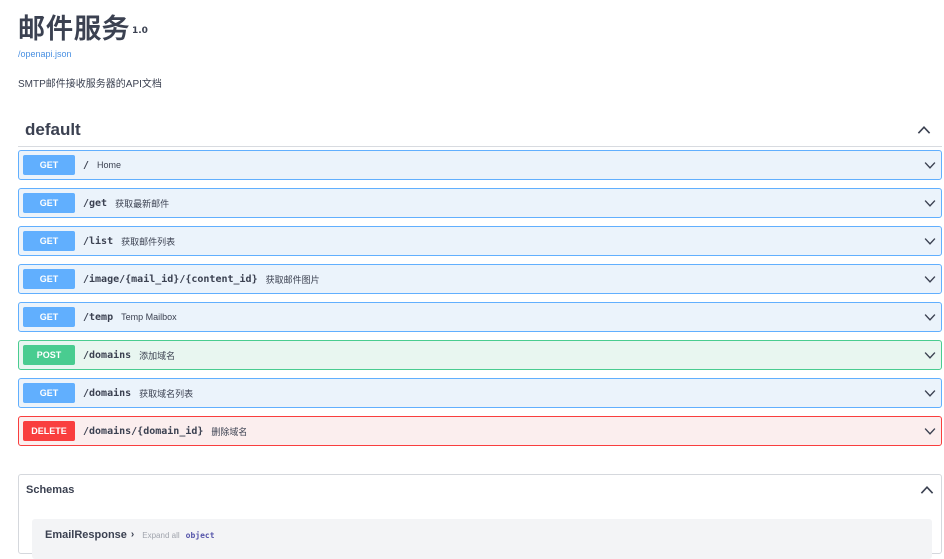  Describe the element at coordinates (149, 317) in the screenshot. I see `operation-summary: Temp Mailbox` at that location.